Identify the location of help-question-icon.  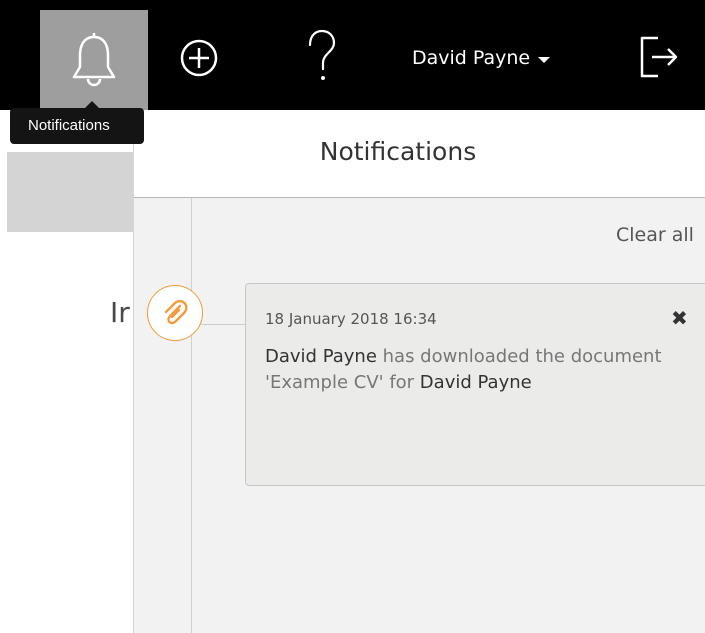
(321, 56).